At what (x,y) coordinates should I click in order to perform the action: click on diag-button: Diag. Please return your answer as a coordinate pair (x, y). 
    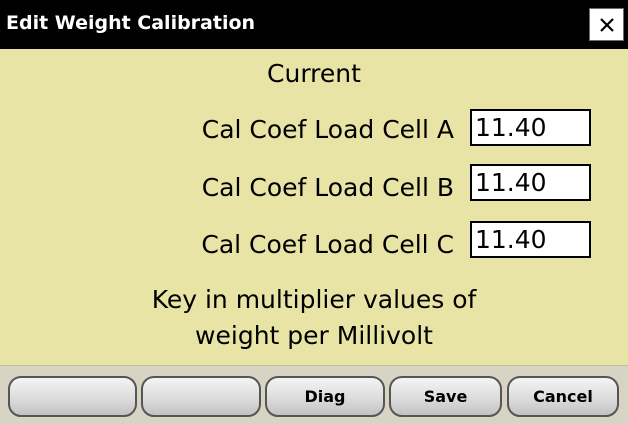
    Looking at the image, I should click on (325, 396).